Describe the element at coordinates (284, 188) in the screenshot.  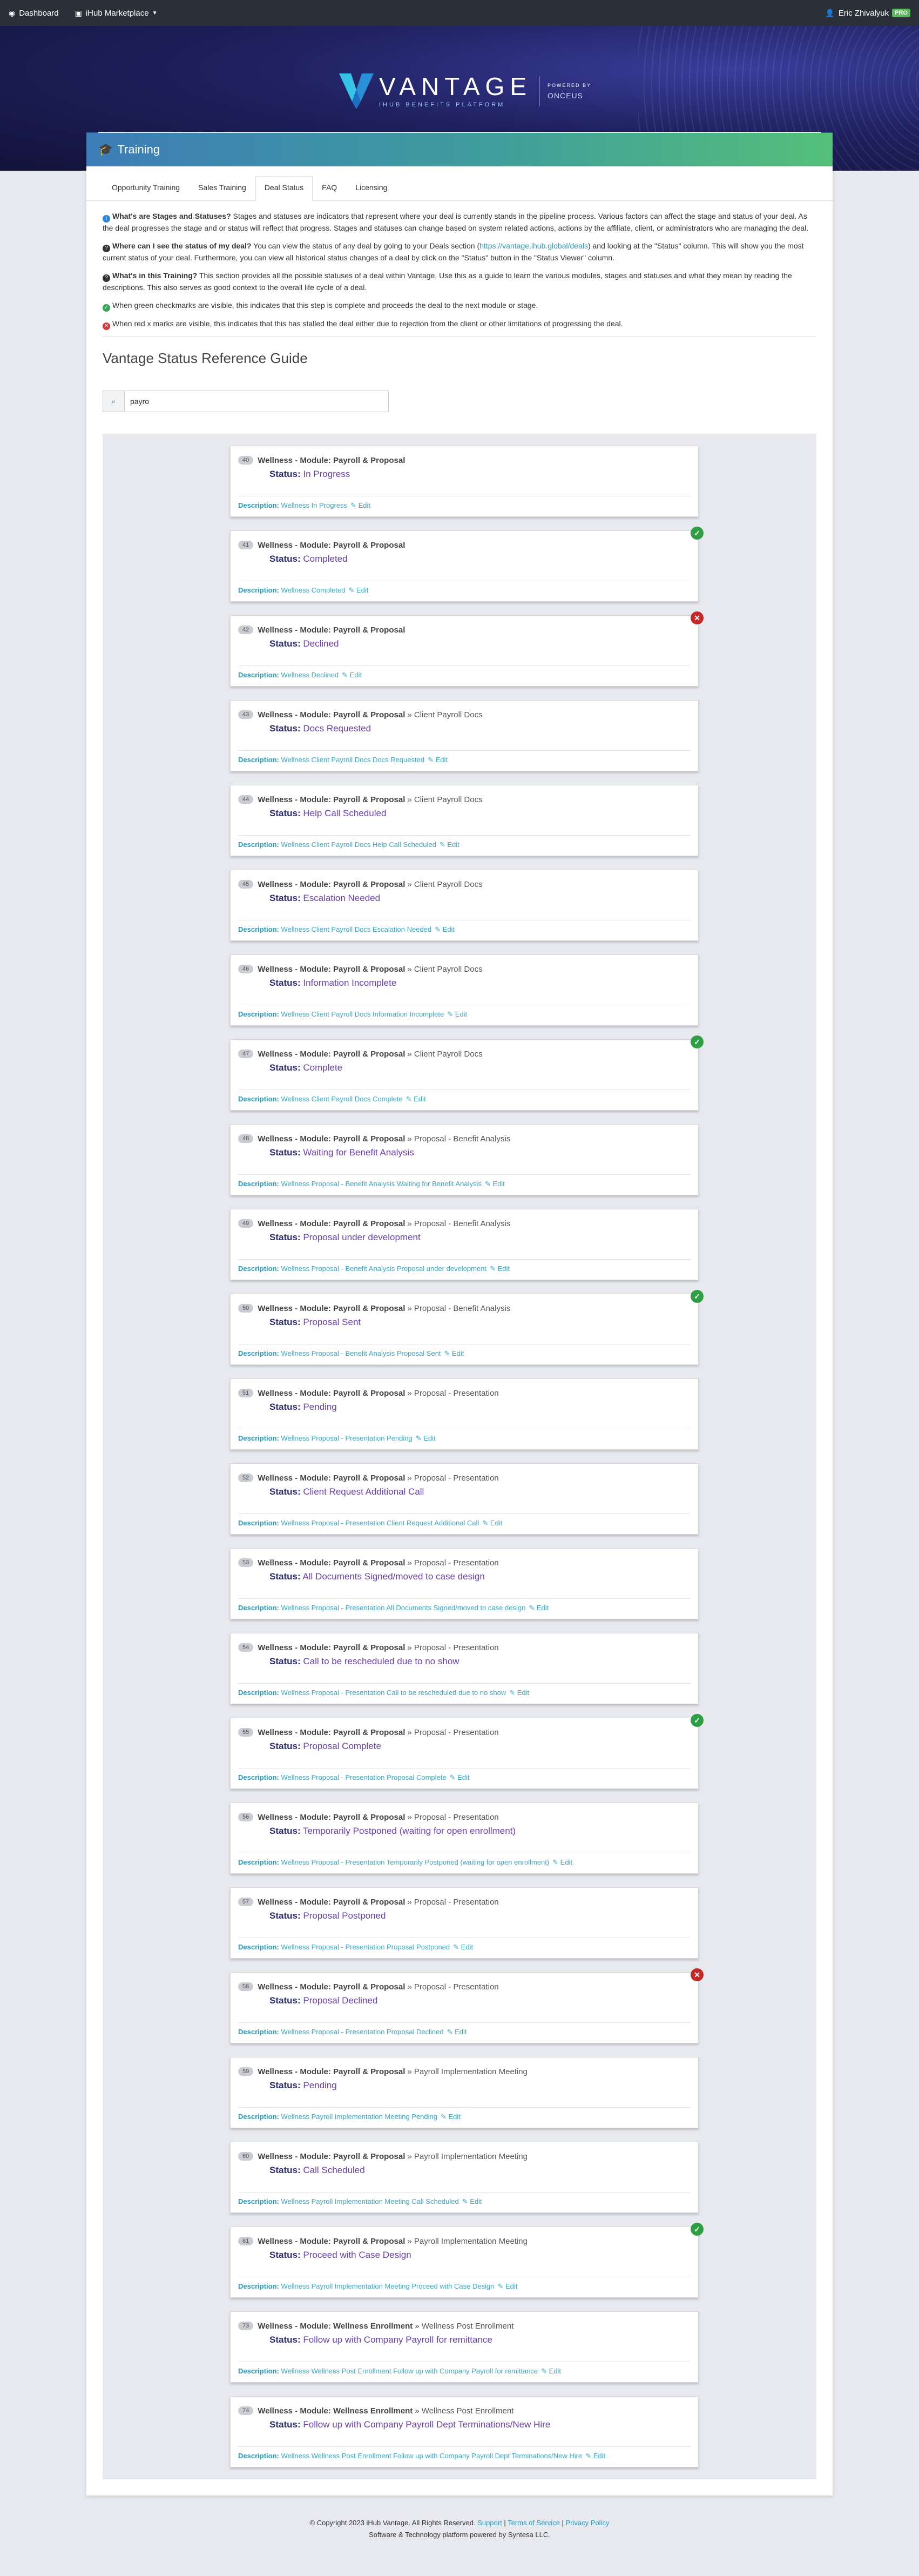
I see `tab-deal-status: Deal Status` at that location.